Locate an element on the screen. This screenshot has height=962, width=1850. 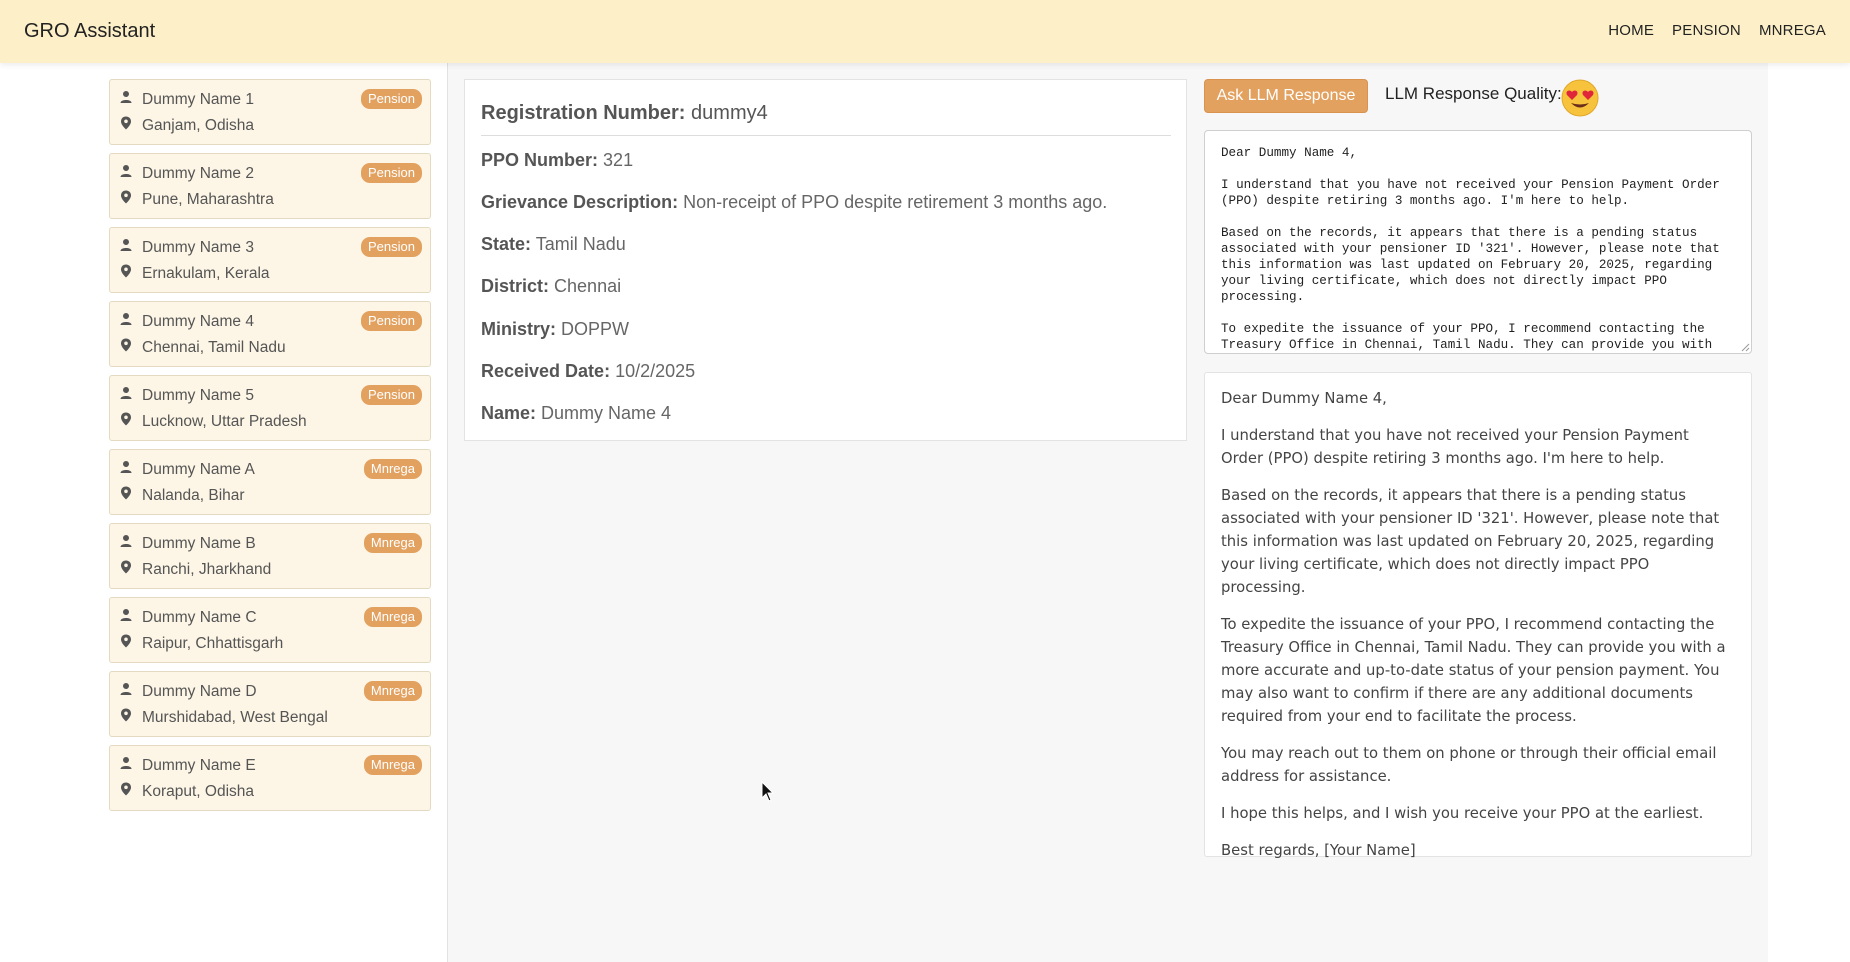
district-value: Chennai is located at coordinates (588, 286).